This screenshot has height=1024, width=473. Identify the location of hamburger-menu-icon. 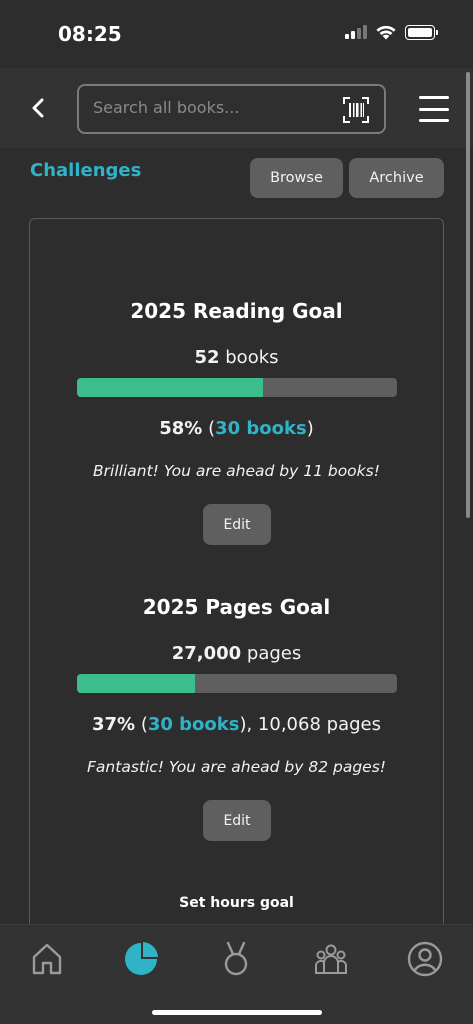
(434, 97).